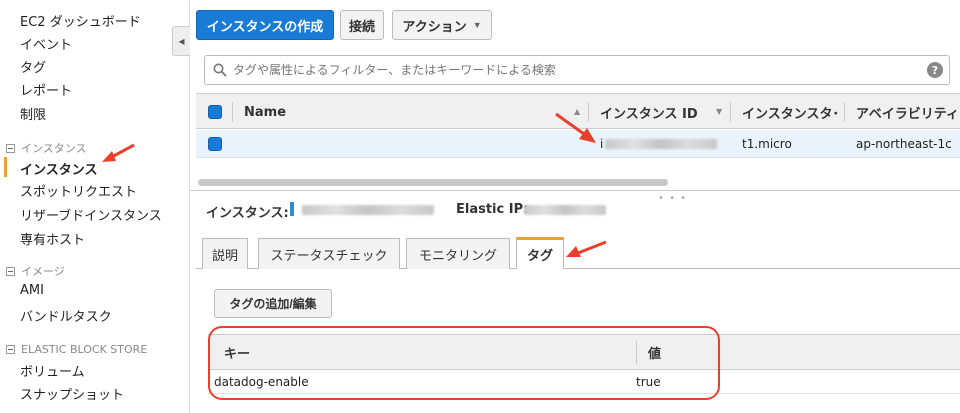  What do you see at coordinates (5, 167) in the screenshot?
I see `active-indicator` at bounding box center [5, 167].